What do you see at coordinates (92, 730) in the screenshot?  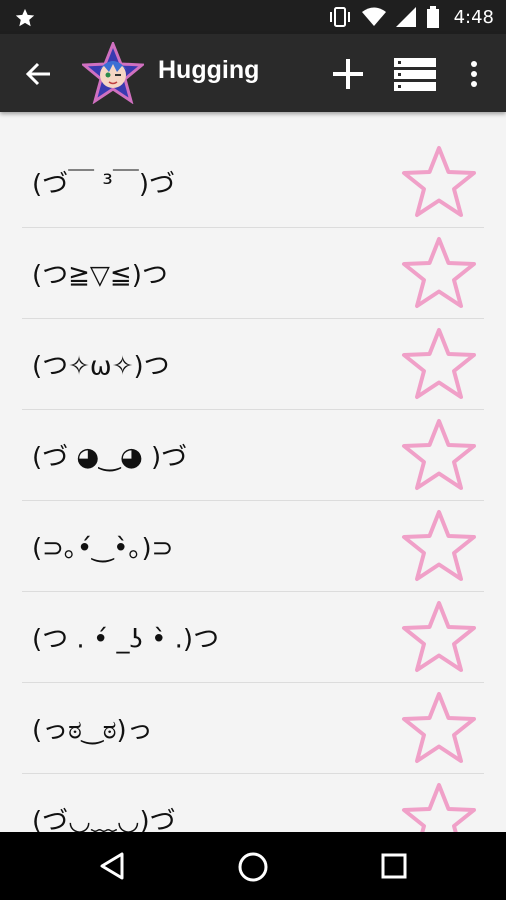 I see `emoticon-text: (っಠ‿ಠ)っ` at bounding box center [92, 730].